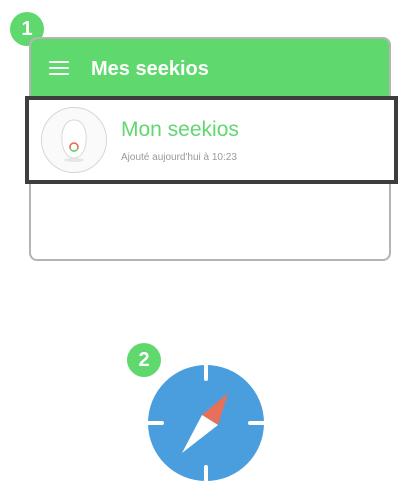 This screenshot has height=500, width=417. What do you see at coordinates (180, 129) in the screenshot?
I see `seekios-name: Mon seekios` at bounding box center [180, 129].